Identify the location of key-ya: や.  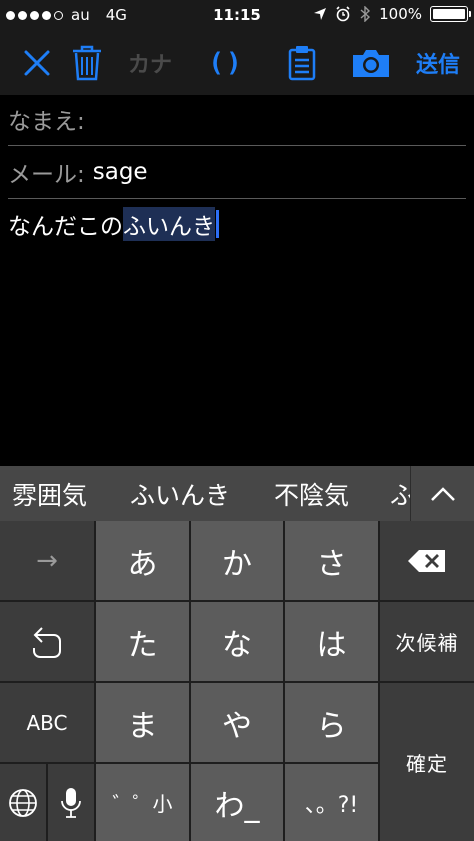
(237, 722).